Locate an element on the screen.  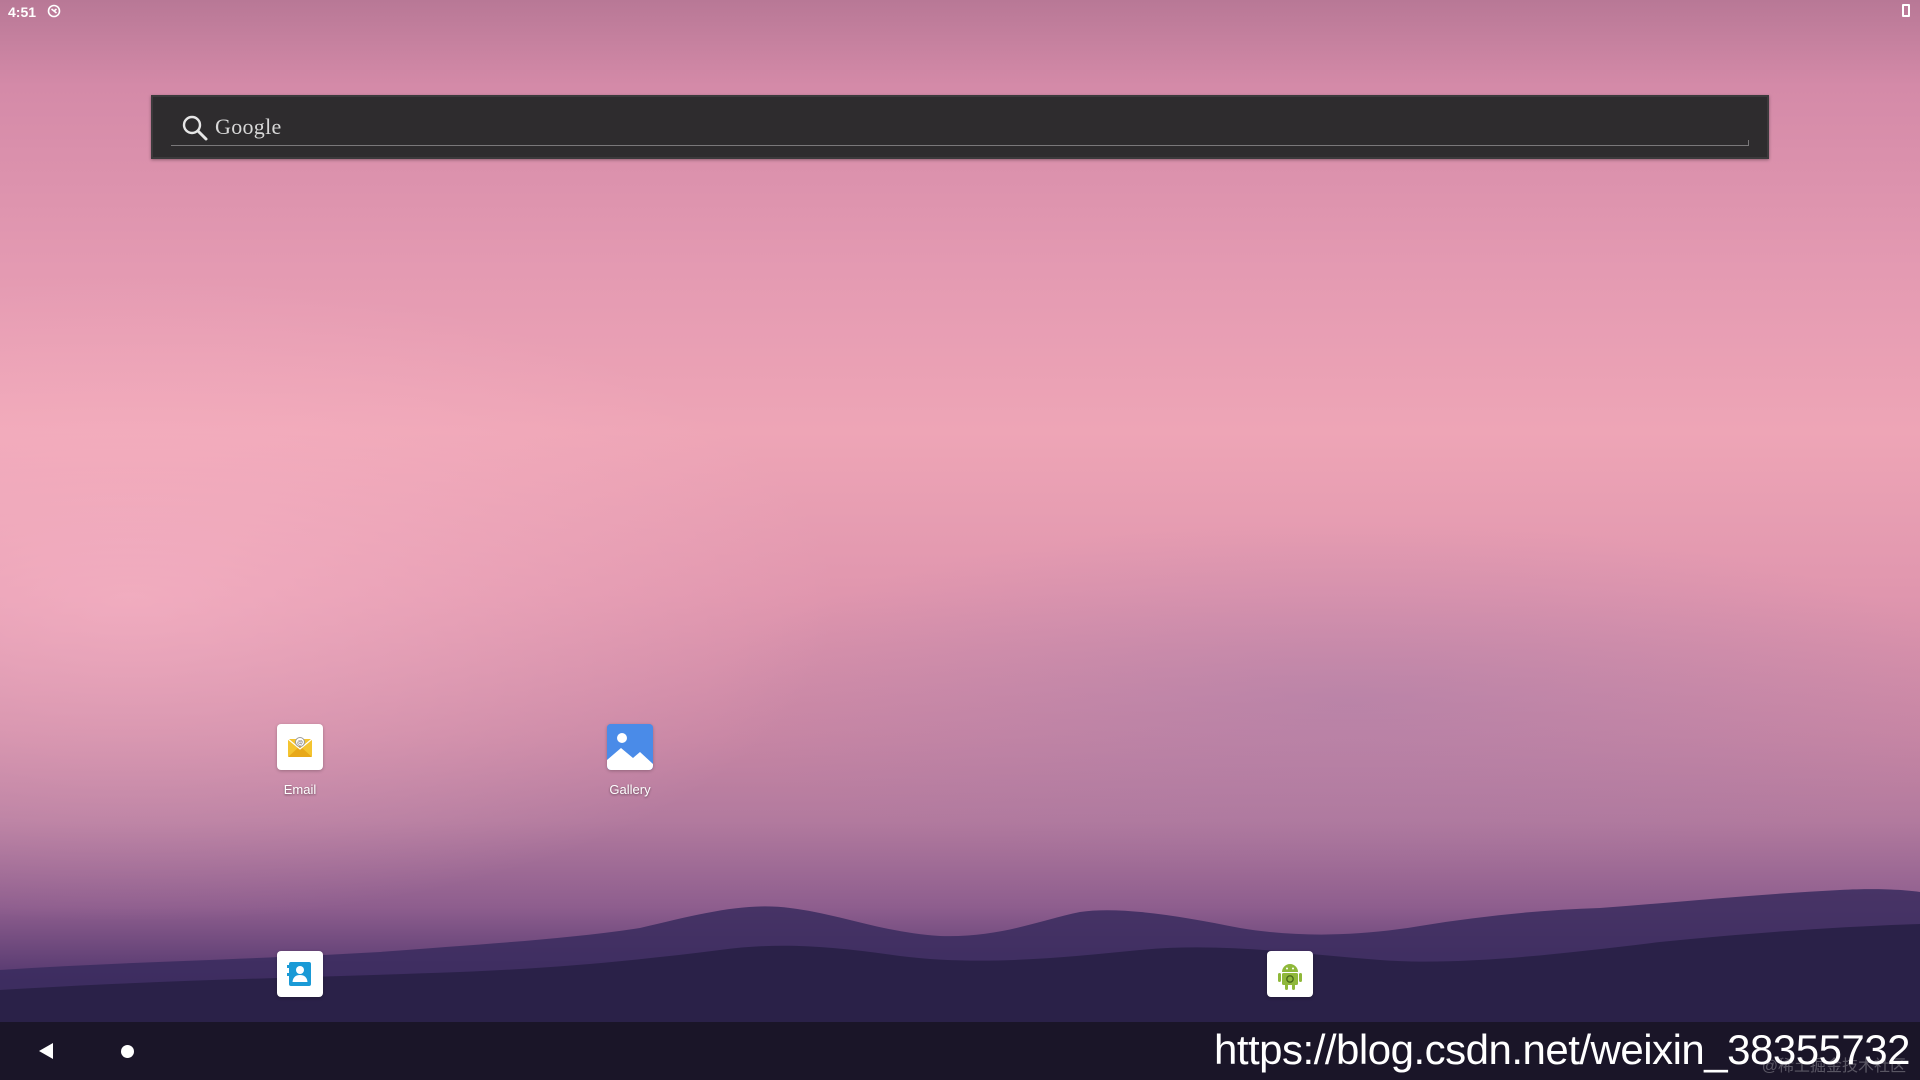
contacts-icon is located at coordinates (300, 974).